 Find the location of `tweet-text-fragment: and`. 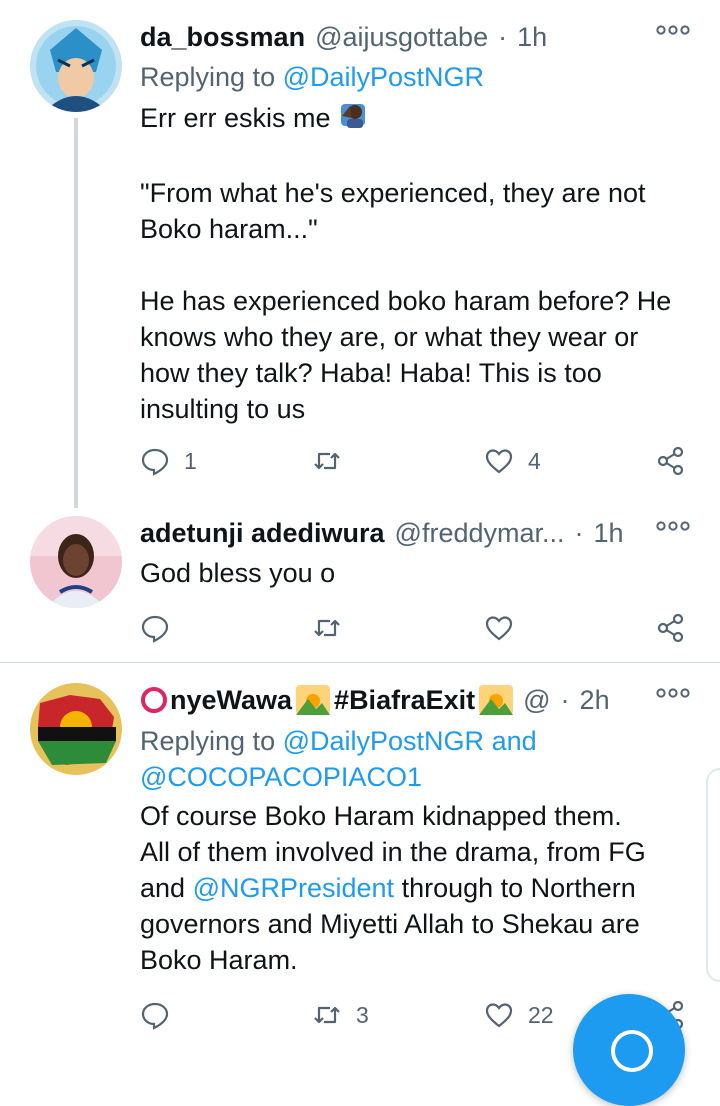

tweet-text-fragment: and is located at coordinates (163, 888).